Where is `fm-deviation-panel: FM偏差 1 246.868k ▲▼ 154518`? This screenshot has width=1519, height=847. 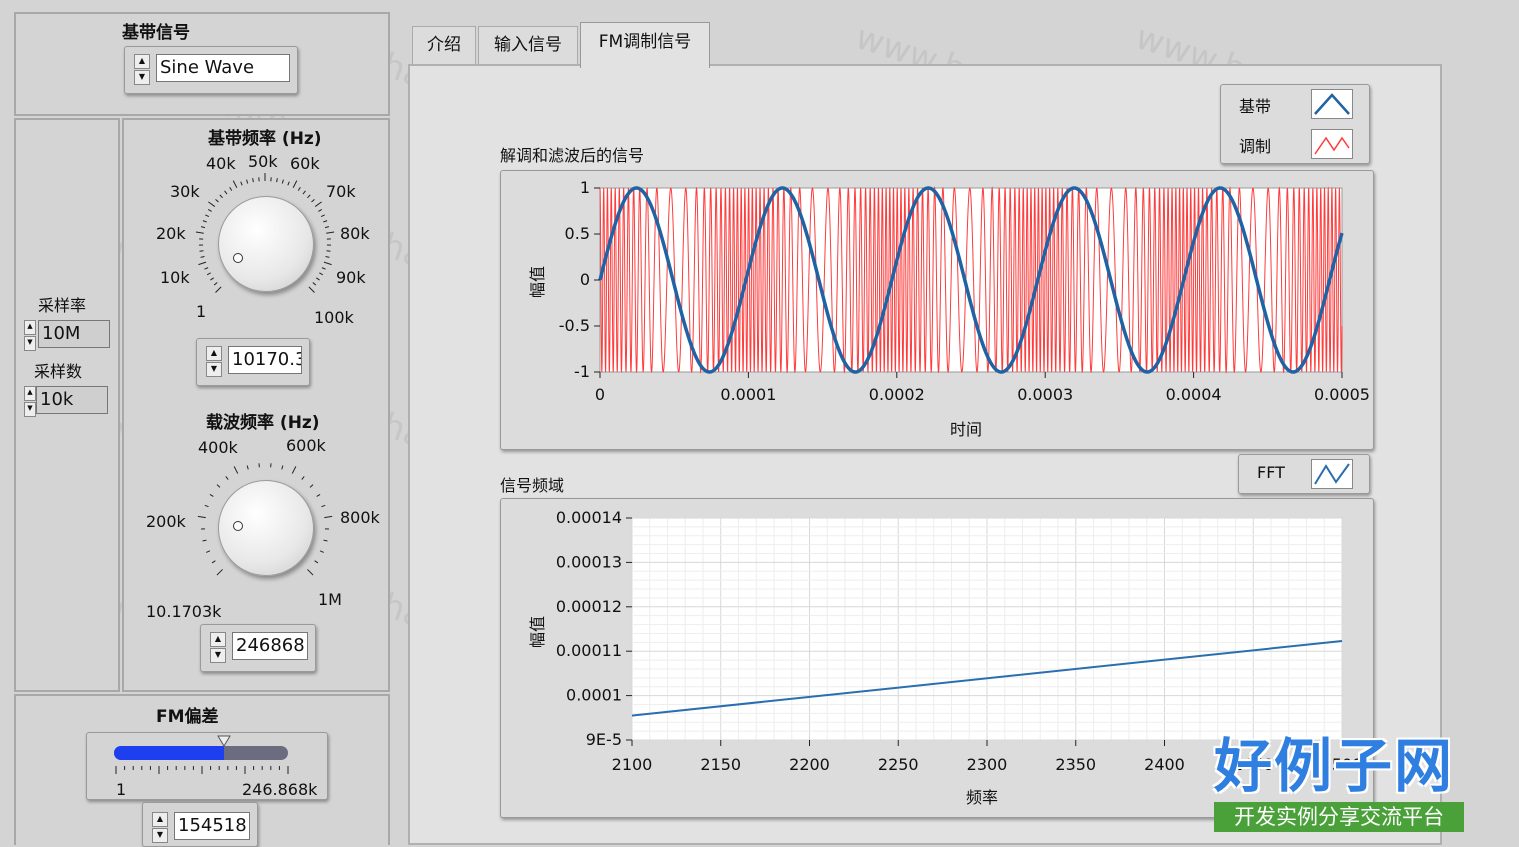 fm-deviation-panel: FM偏差 1 246.868k ▲▼ 154518 is located at coordinates (202, 769).